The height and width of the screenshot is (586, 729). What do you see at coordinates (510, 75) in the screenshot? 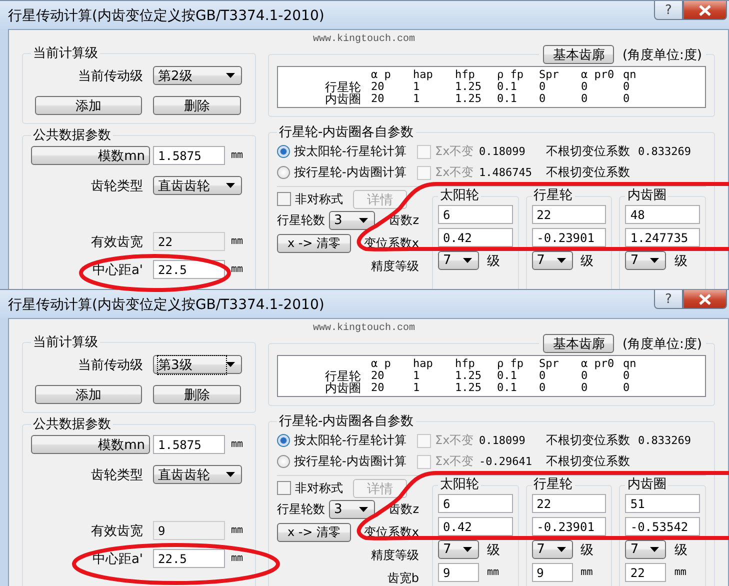
I see `column-header: ρ fp` at bounding box center [510, 75].